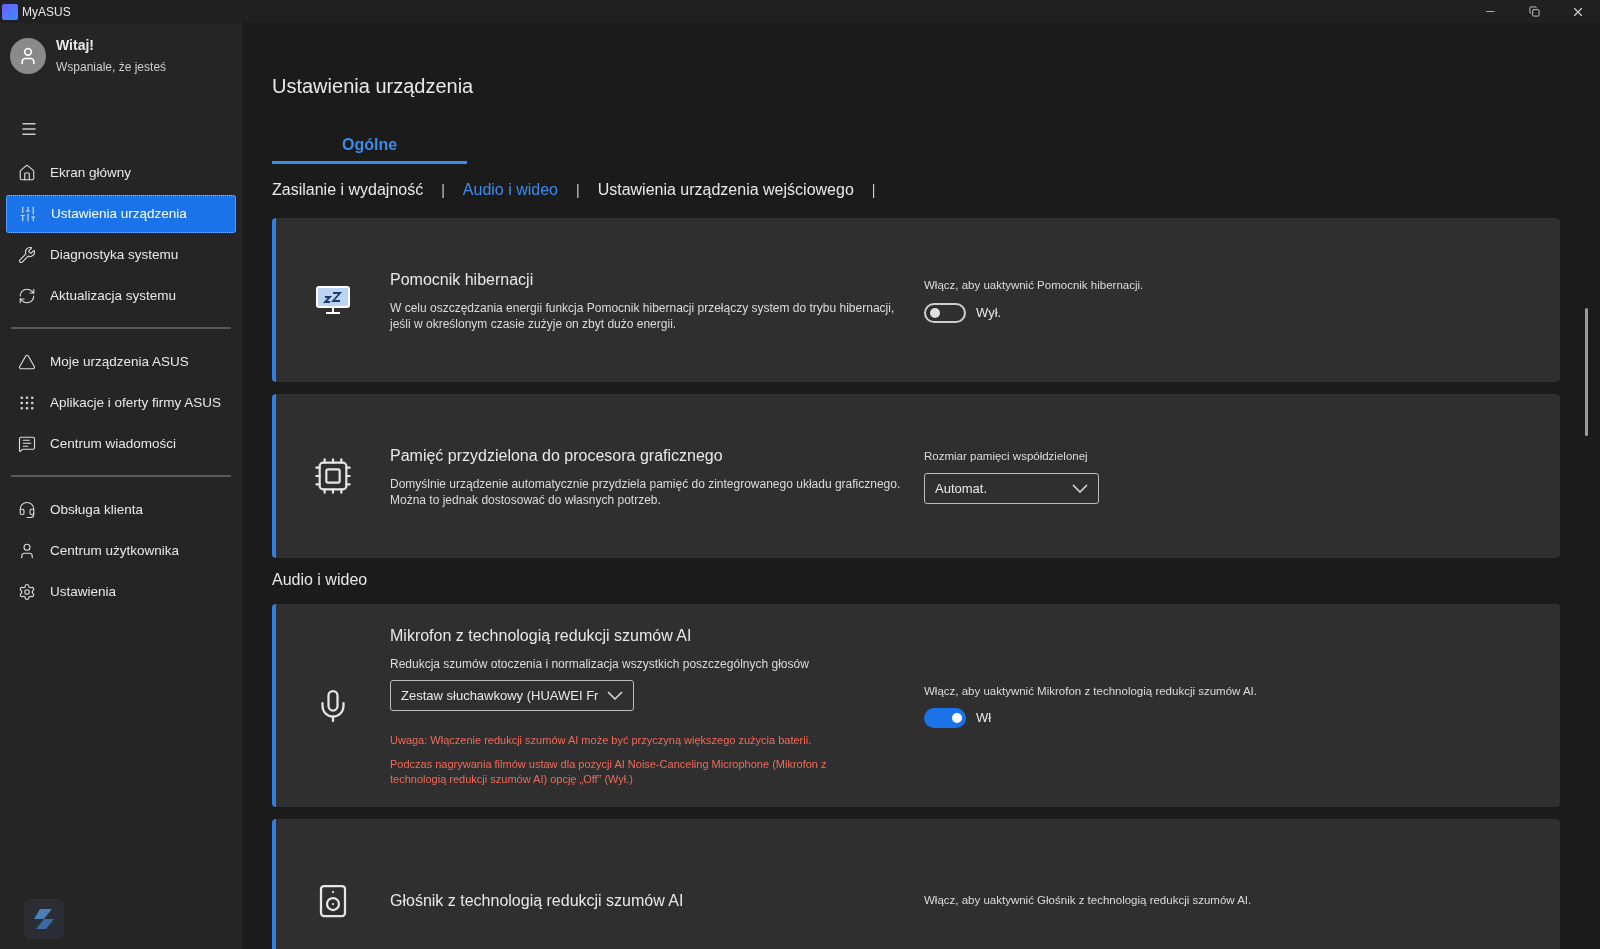 Image resolution: width=1600 pixels, height=949 pixels. What do you see at coordinates (27, 592) in the screenshot?
I see `gear-icon` at bounding box center [27, 592].